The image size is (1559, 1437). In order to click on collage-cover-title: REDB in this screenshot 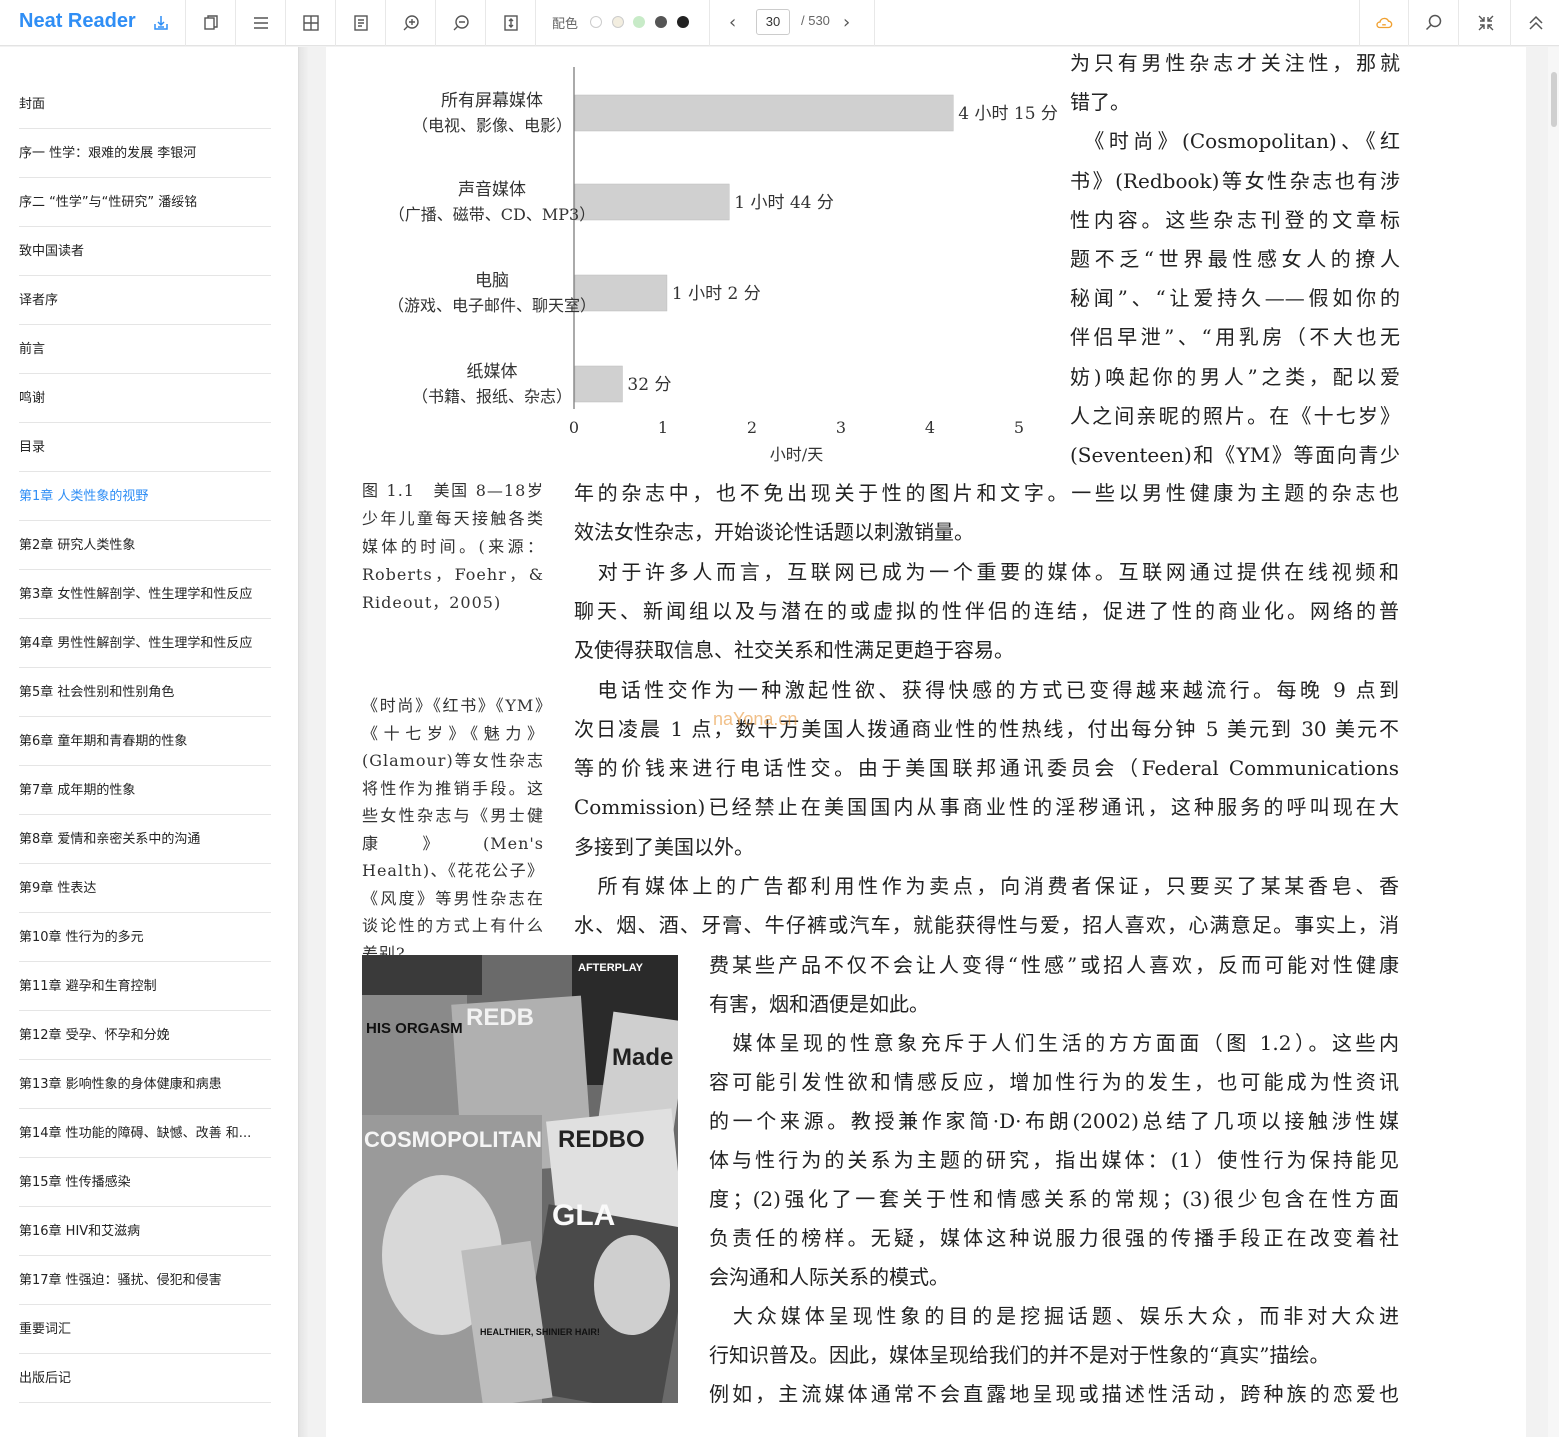, I will do `click(500, 1017)`.